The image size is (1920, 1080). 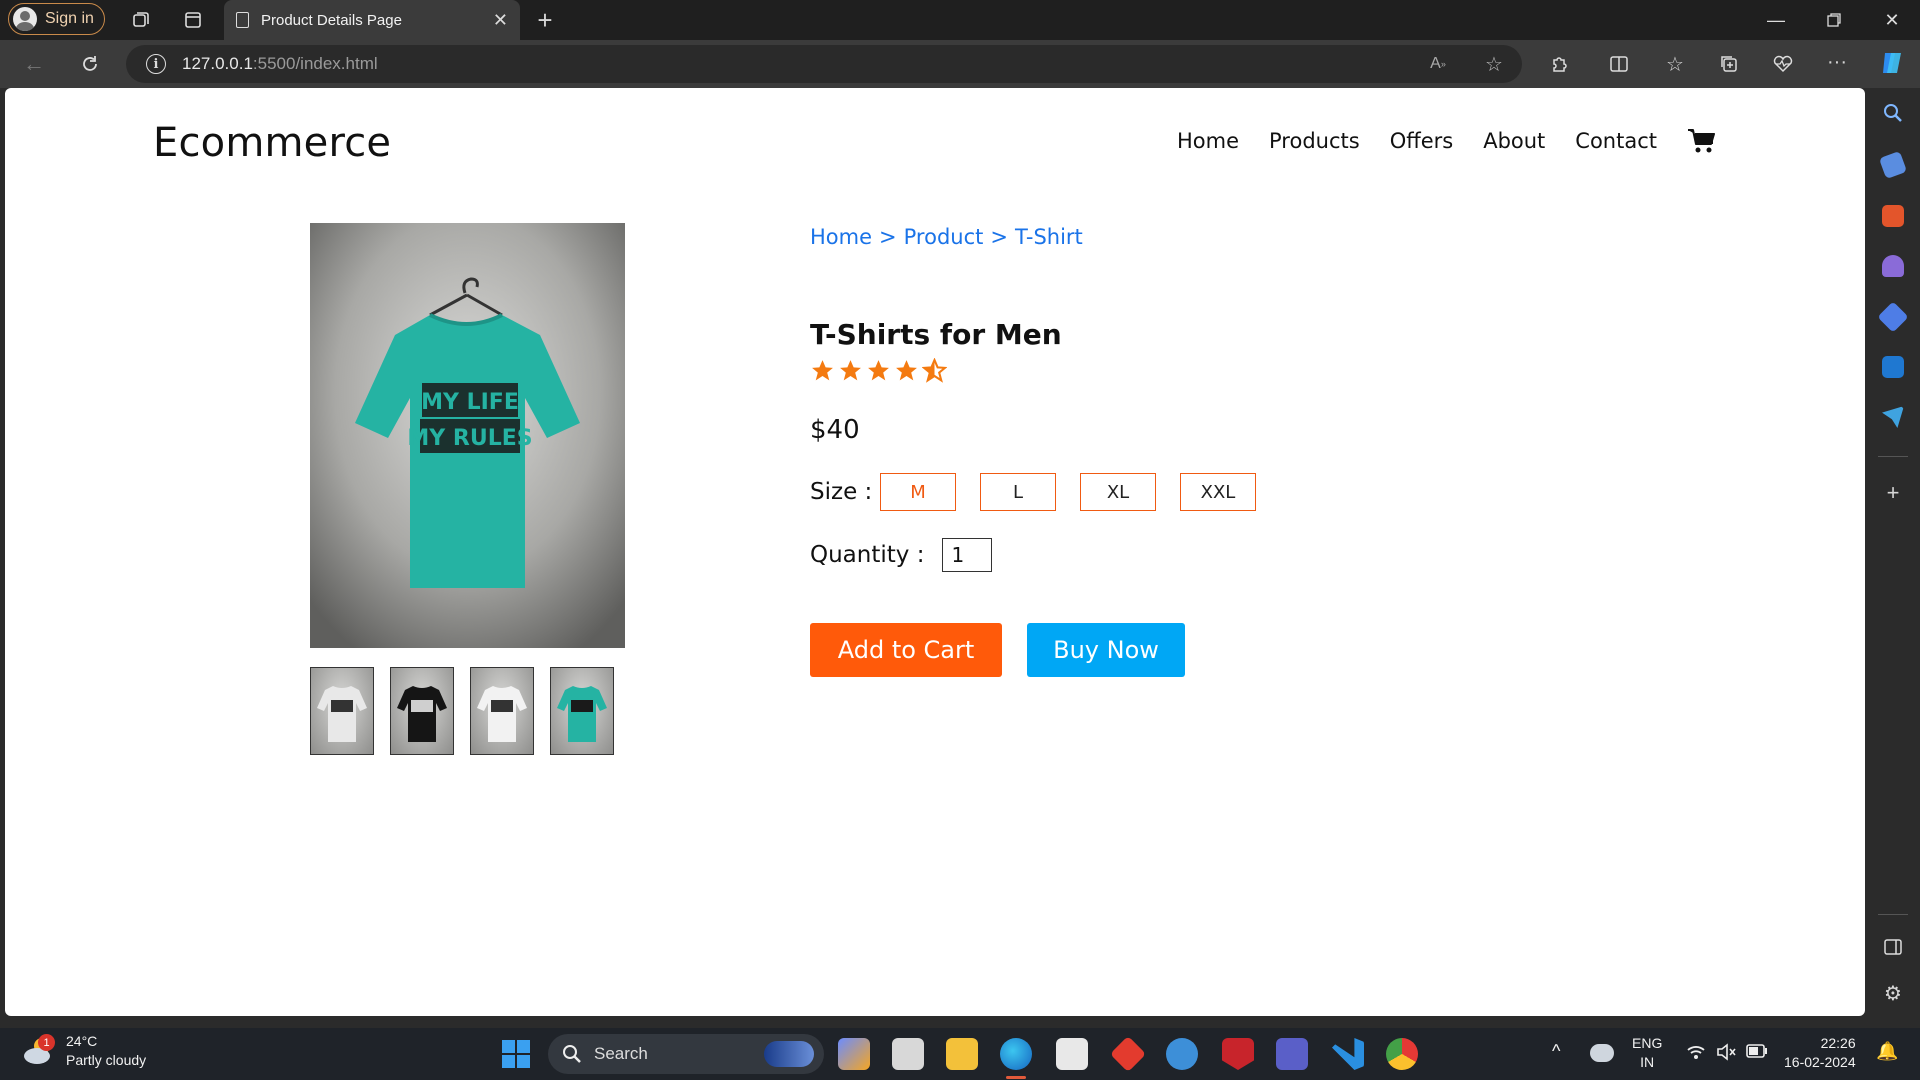 I want to click on close-tab-icon: ✕, so click(x=500, y=20).